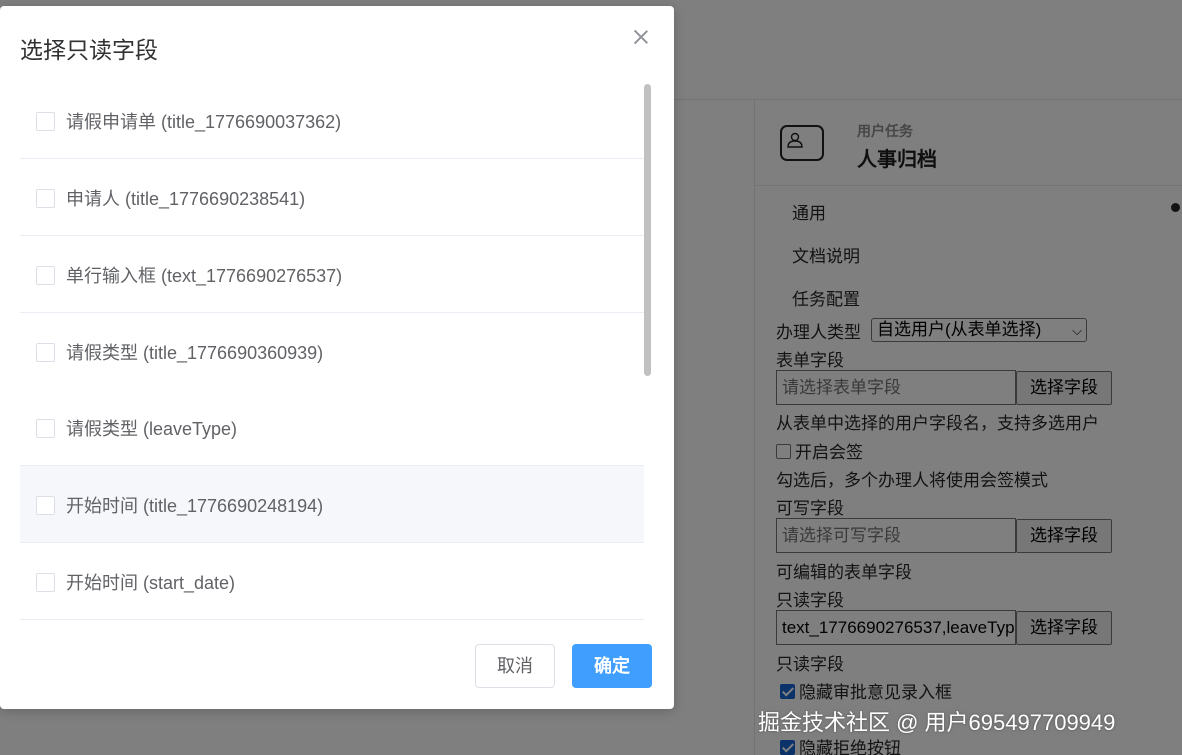 The height and width of the screenshot is (755, 1182). Describe the element at coordinates (195, 506) in the screenshot. I see `field-label: 开始时间 (title_1776690248194)` at that location.